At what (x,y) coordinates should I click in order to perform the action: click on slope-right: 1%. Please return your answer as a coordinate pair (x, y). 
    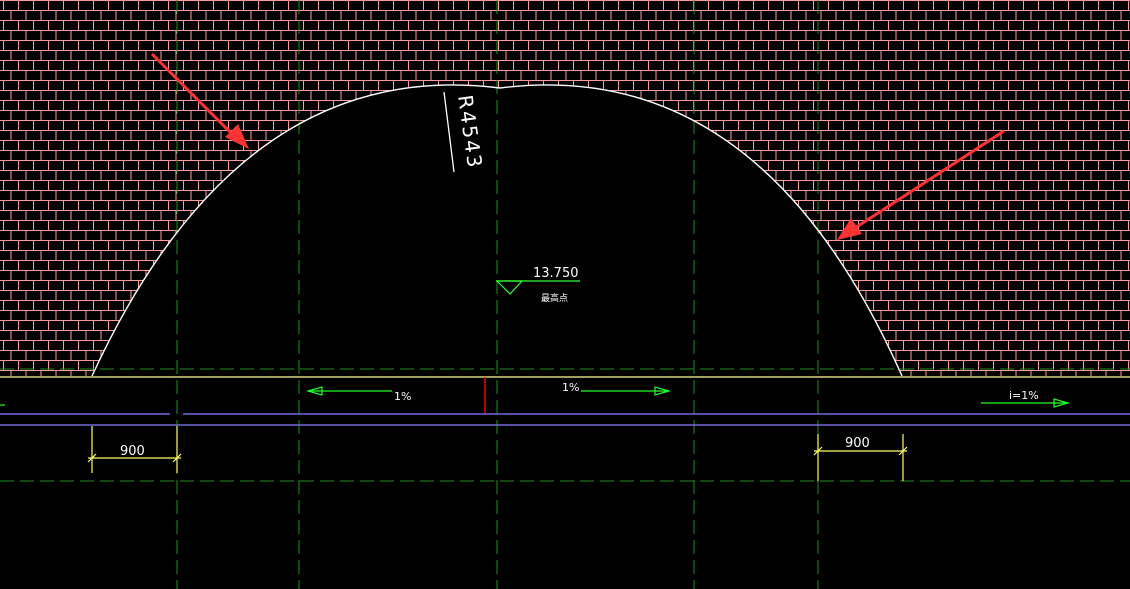
    Looking at the image, I should click on (617, 388).